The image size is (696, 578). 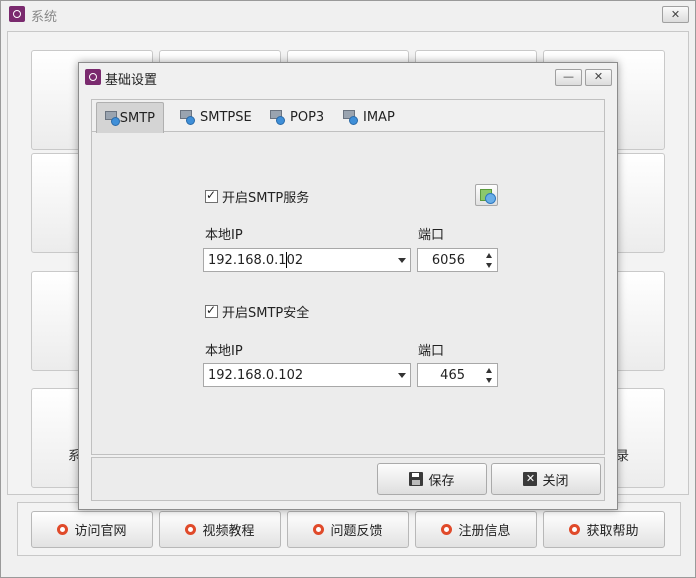 I want to click on secure-local-ip-select: 192.168.0.102, so click(x=307, y=375).